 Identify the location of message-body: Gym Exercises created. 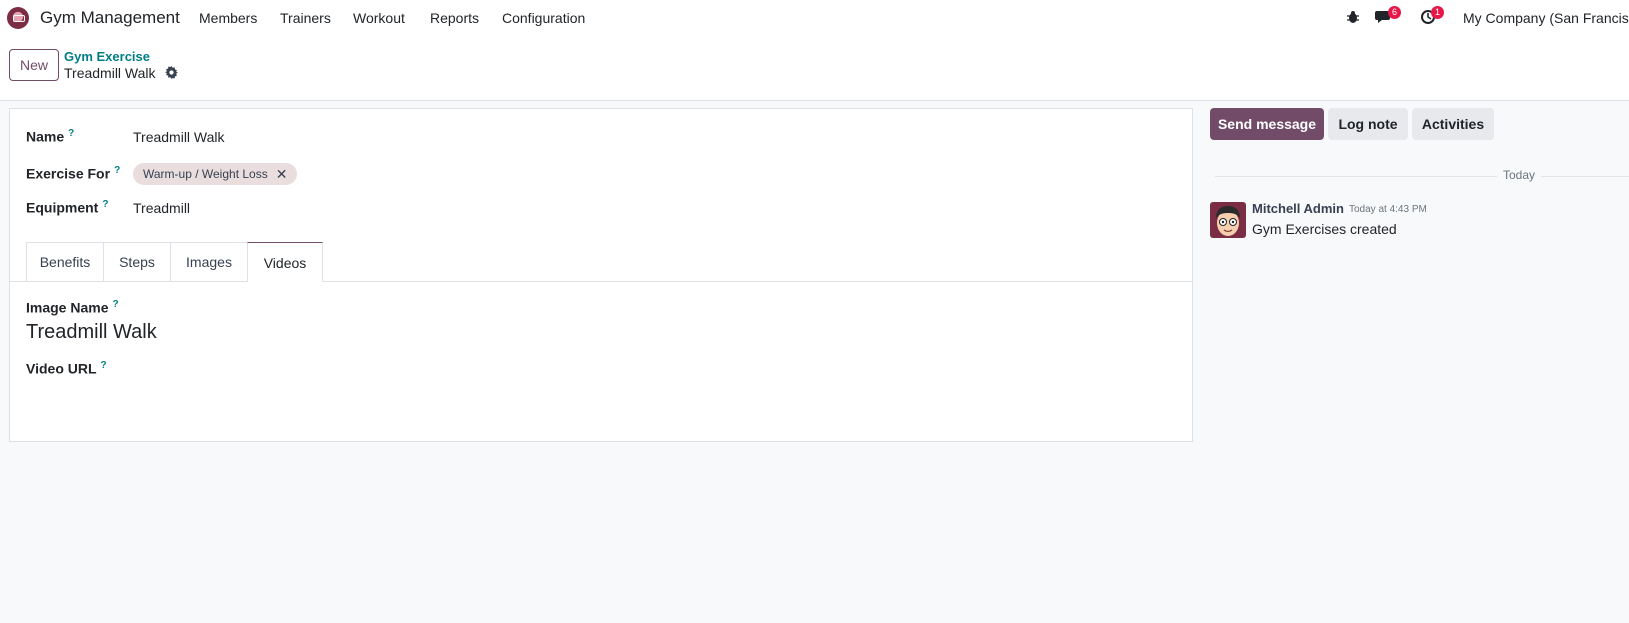
(1324, 229).